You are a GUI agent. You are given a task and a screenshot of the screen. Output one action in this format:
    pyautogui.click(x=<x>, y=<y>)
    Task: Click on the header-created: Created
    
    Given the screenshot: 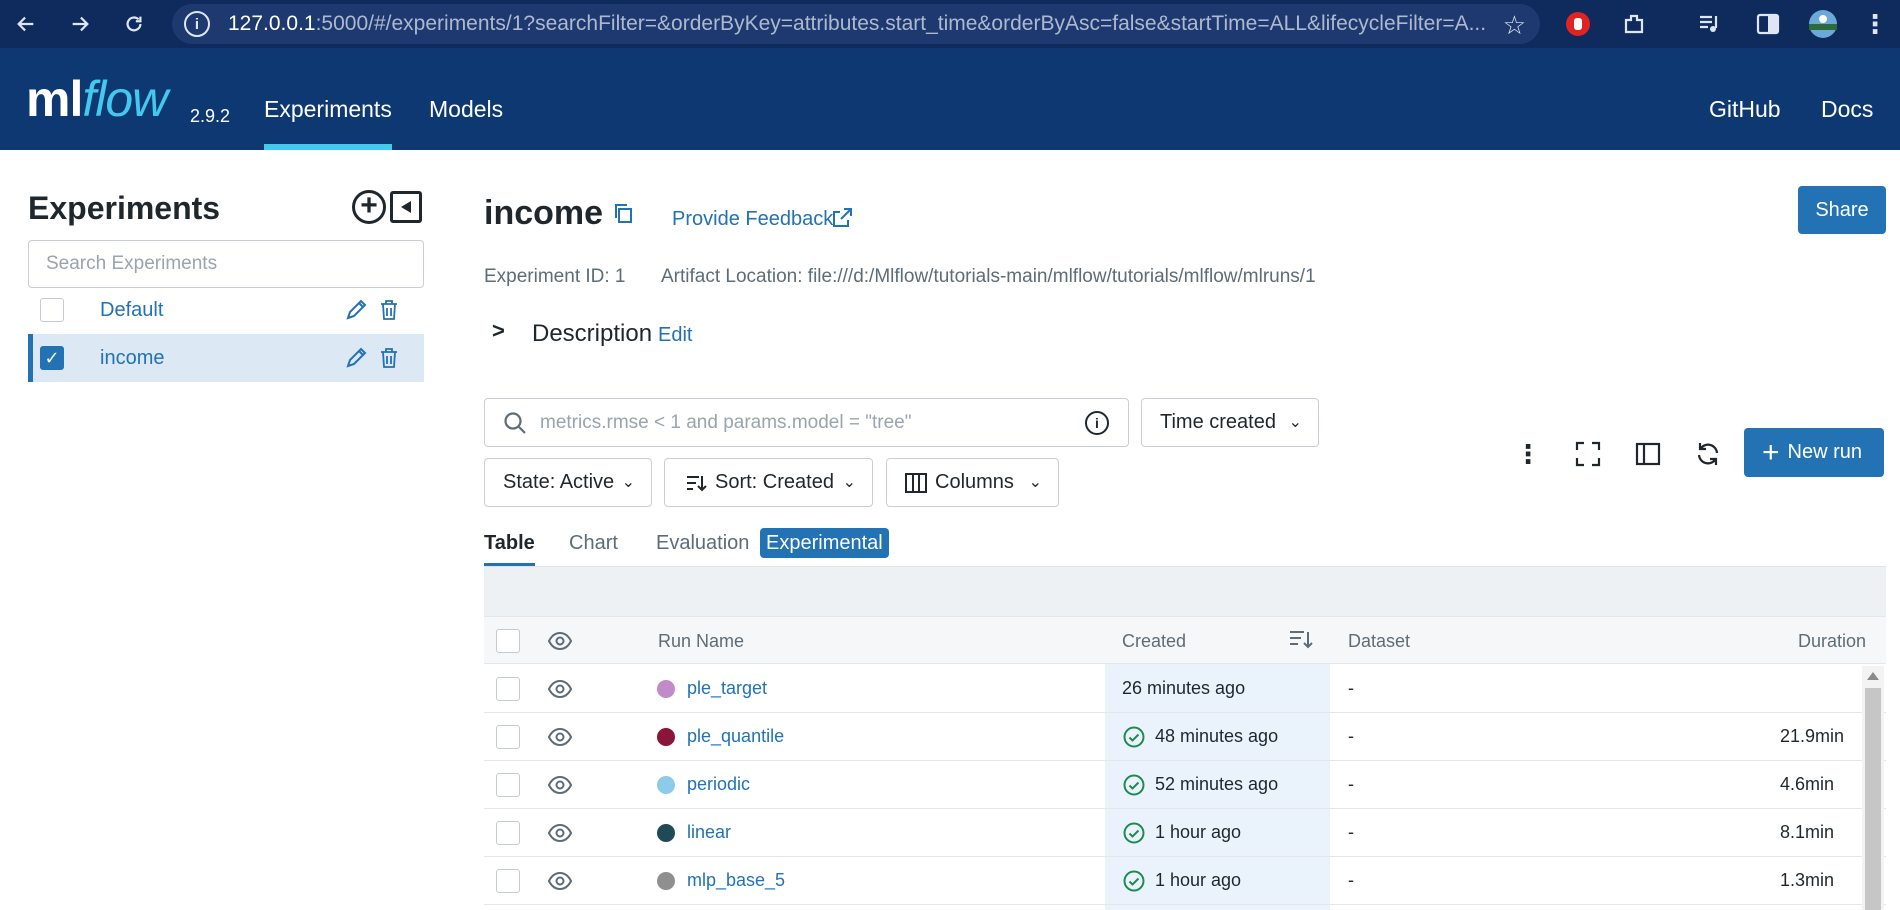 What is the action you would take?
    pyautogui.click(x=1154, y=641)
    